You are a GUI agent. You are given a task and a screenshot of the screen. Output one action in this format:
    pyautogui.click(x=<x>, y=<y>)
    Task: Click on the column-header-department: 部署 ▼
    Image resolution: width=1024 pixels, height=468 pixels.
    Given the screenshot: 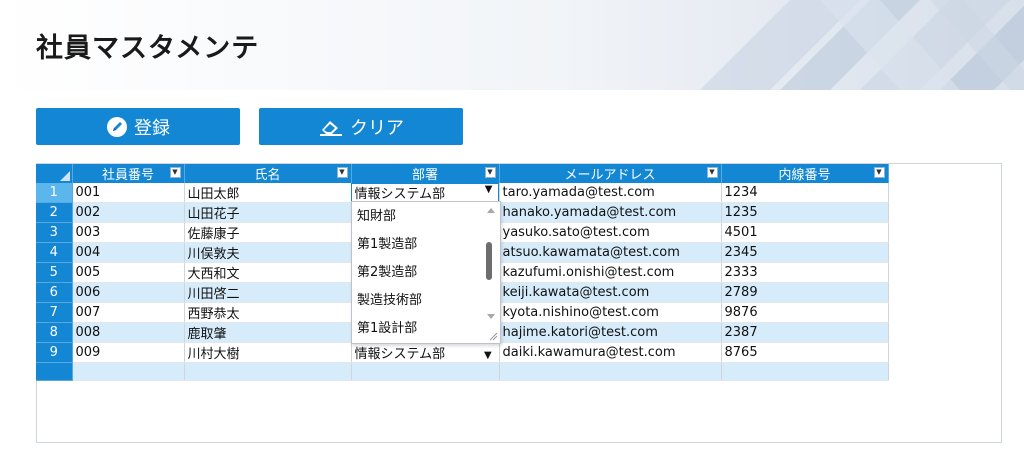 What is the action you would take?
    pyautogui.click(x=425, y=173)
    